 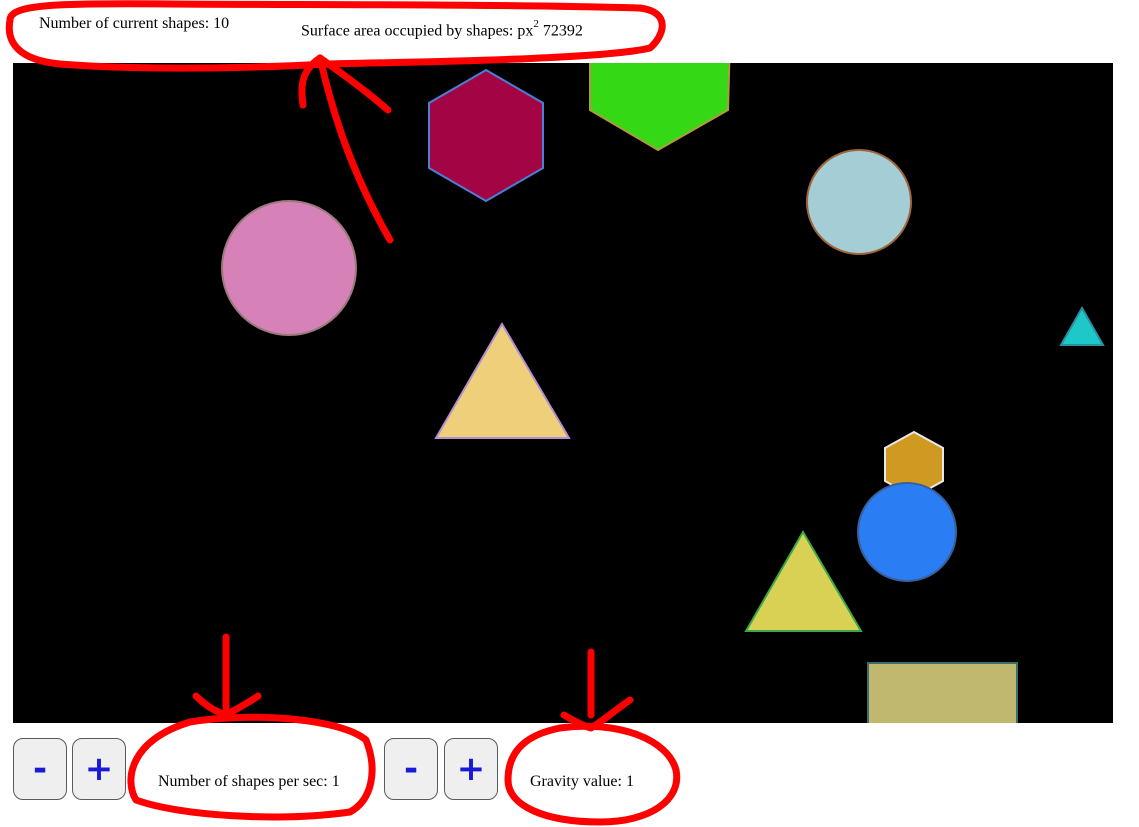 I want to click on shape-pentagon, so click(x=660, y=107).